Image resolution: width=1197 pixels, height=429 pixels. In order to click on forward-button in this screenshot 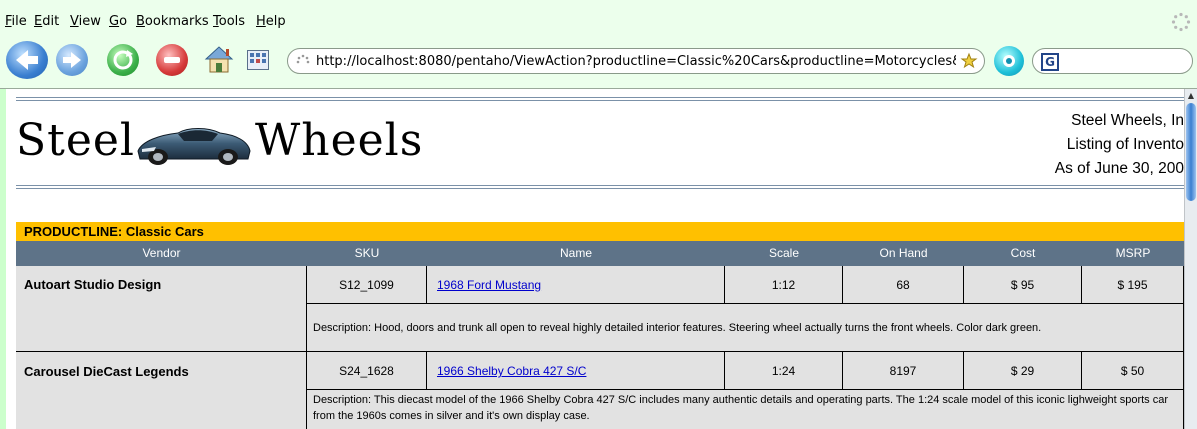, I will do `click(72, 60)`.